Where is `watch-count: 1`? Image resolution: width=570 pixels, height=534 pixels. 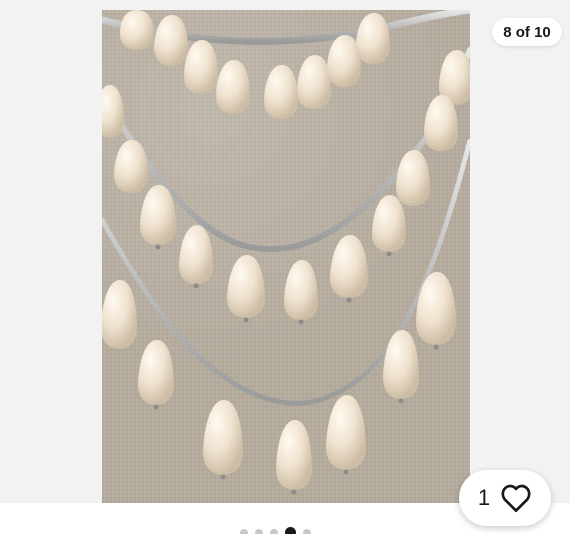
watch-count: 1 is located at coordinates (484, 497).